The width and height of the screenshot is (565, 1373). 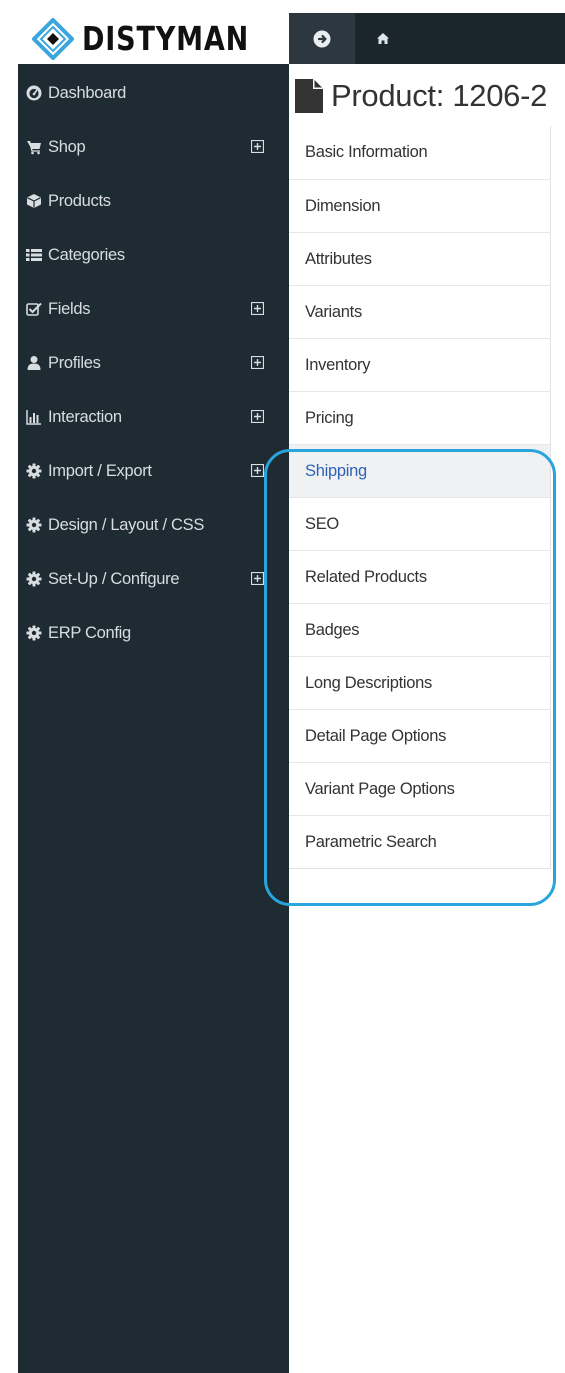 What do you see at coordinates (153, 471) in the screenshot?
I see `sidebar-item-import-export: Import / Export` at bounding box center [153, 471].